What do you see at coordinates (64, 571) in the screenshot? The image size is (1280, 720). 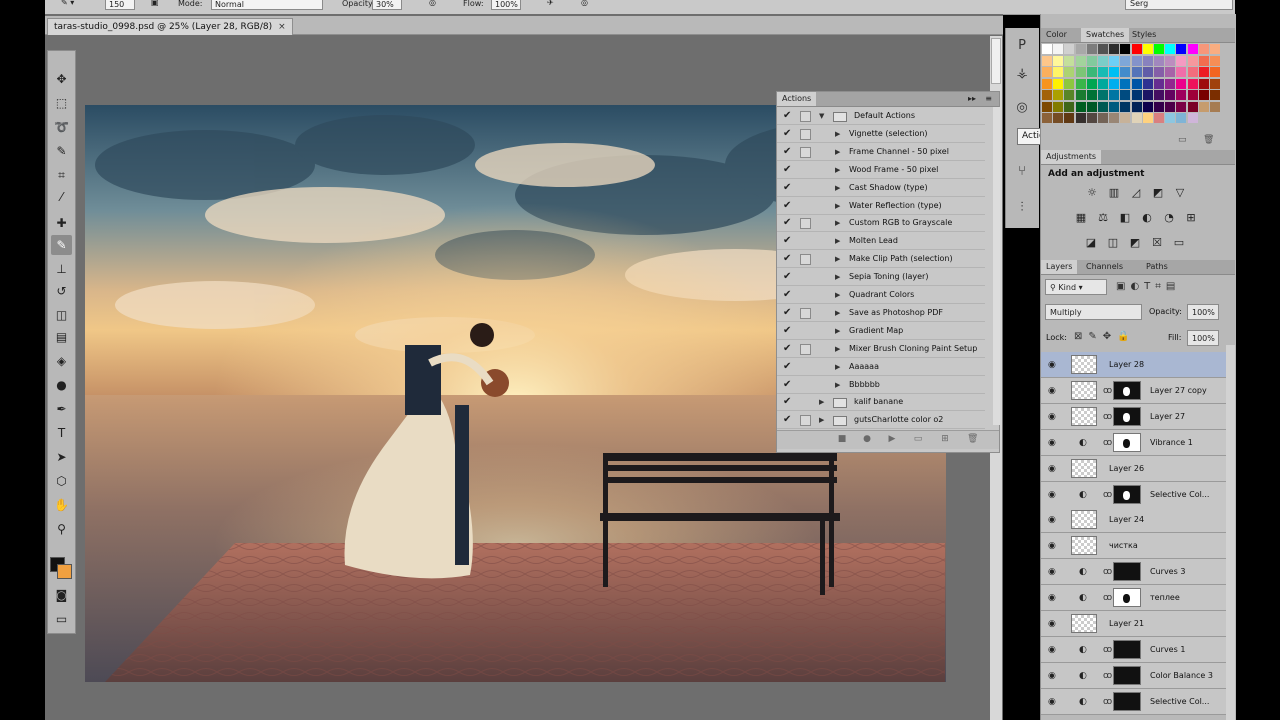 I see `background-color-swatch` at bounding box center [64, 571].